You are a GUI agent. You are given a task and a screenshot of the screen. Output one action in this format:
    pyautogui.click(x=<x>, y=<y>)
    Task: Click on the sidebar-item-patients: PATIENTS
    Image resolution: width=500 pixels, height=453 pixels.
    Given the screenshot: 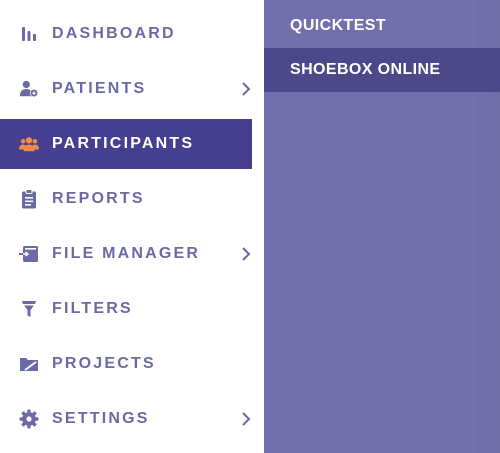 What is the action you would take?
    pyautogui.click(x=126, y=89)
    